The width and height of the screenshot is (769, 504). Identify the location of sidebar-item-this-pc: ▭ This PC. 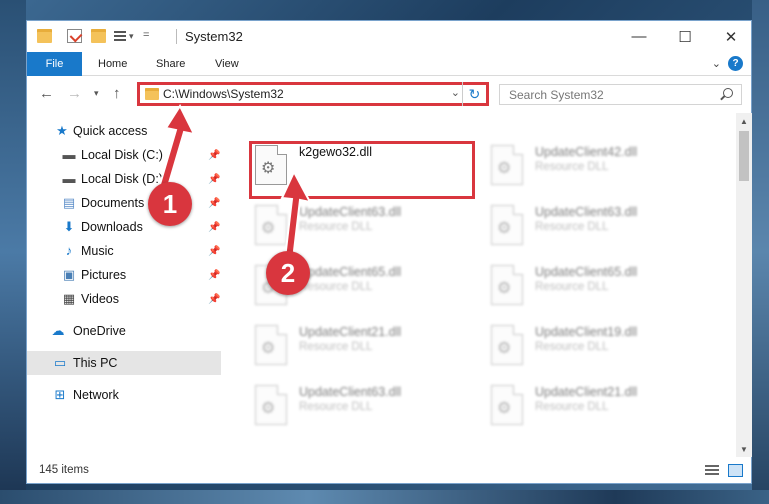
(124, 363).